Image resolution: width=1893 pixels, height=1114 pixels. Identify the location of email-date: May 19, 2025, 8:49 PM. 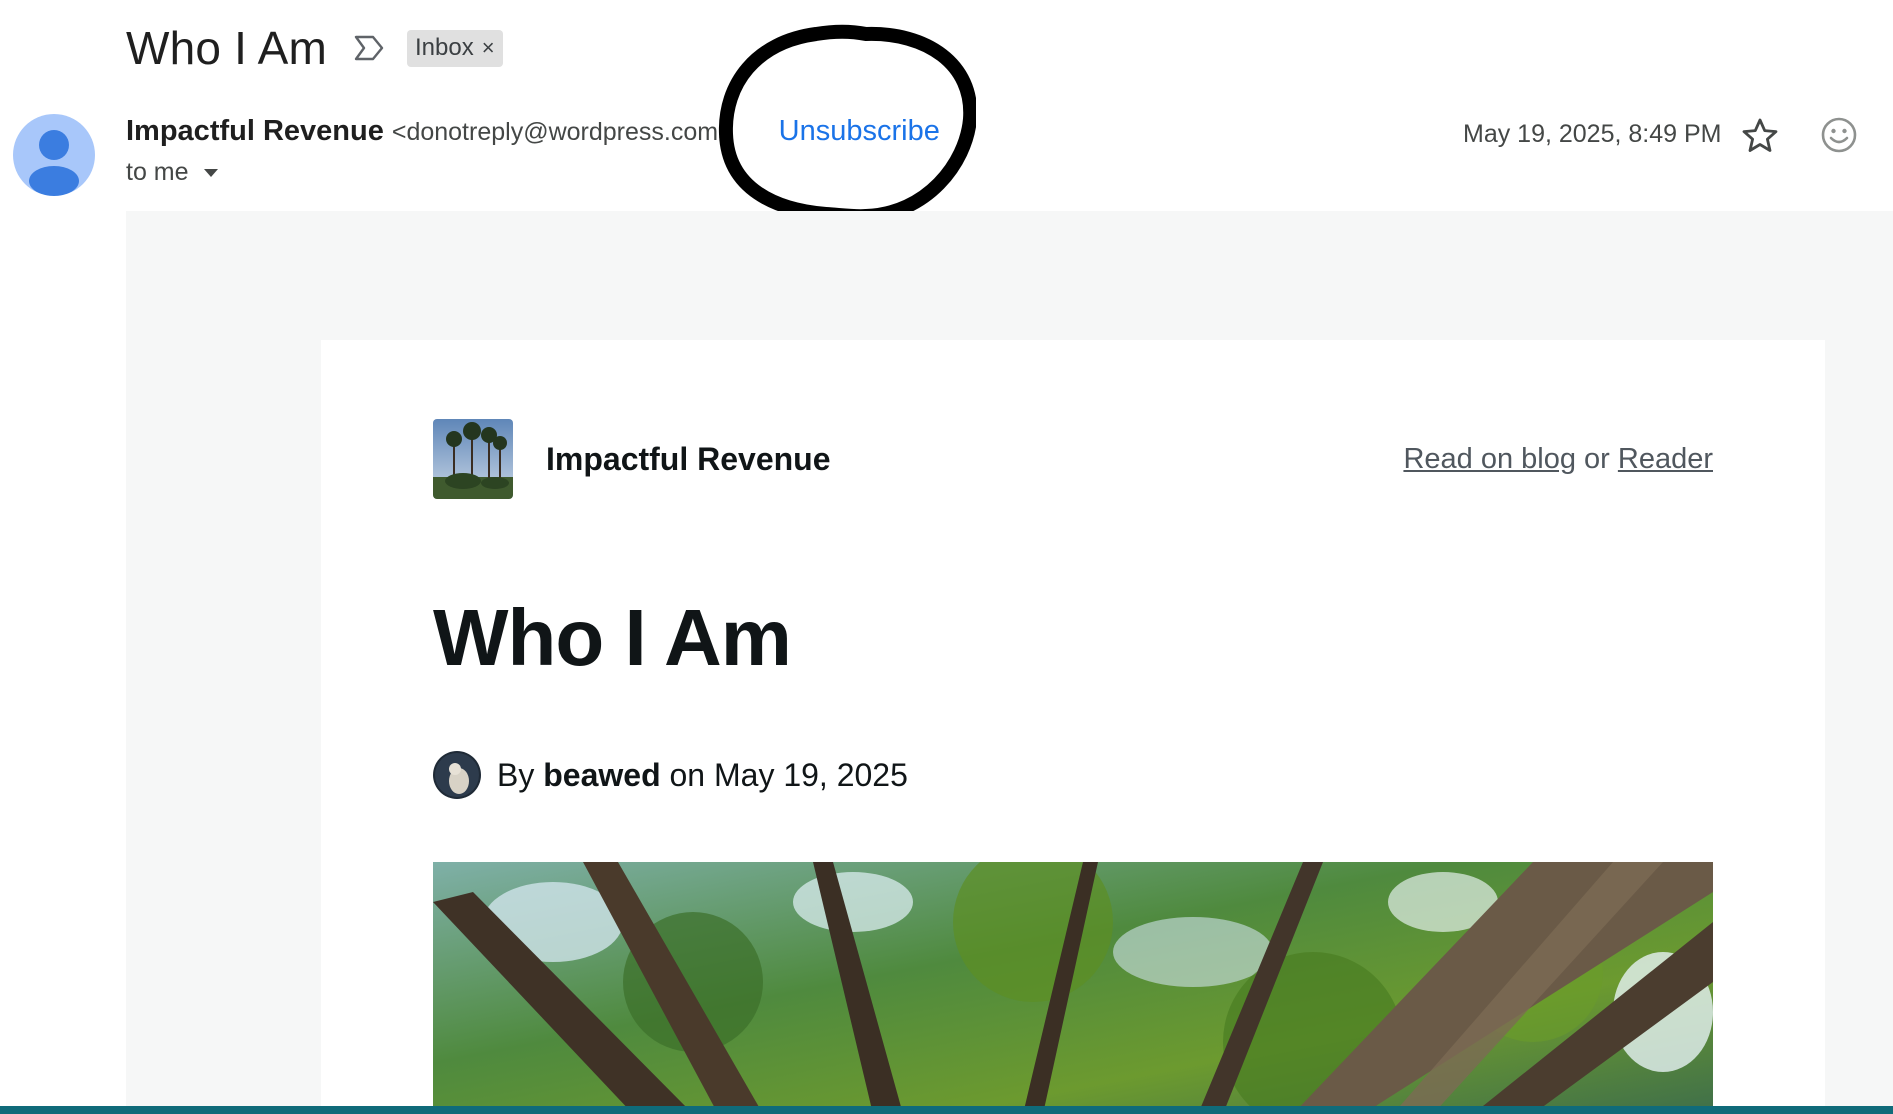
(1592, 134).